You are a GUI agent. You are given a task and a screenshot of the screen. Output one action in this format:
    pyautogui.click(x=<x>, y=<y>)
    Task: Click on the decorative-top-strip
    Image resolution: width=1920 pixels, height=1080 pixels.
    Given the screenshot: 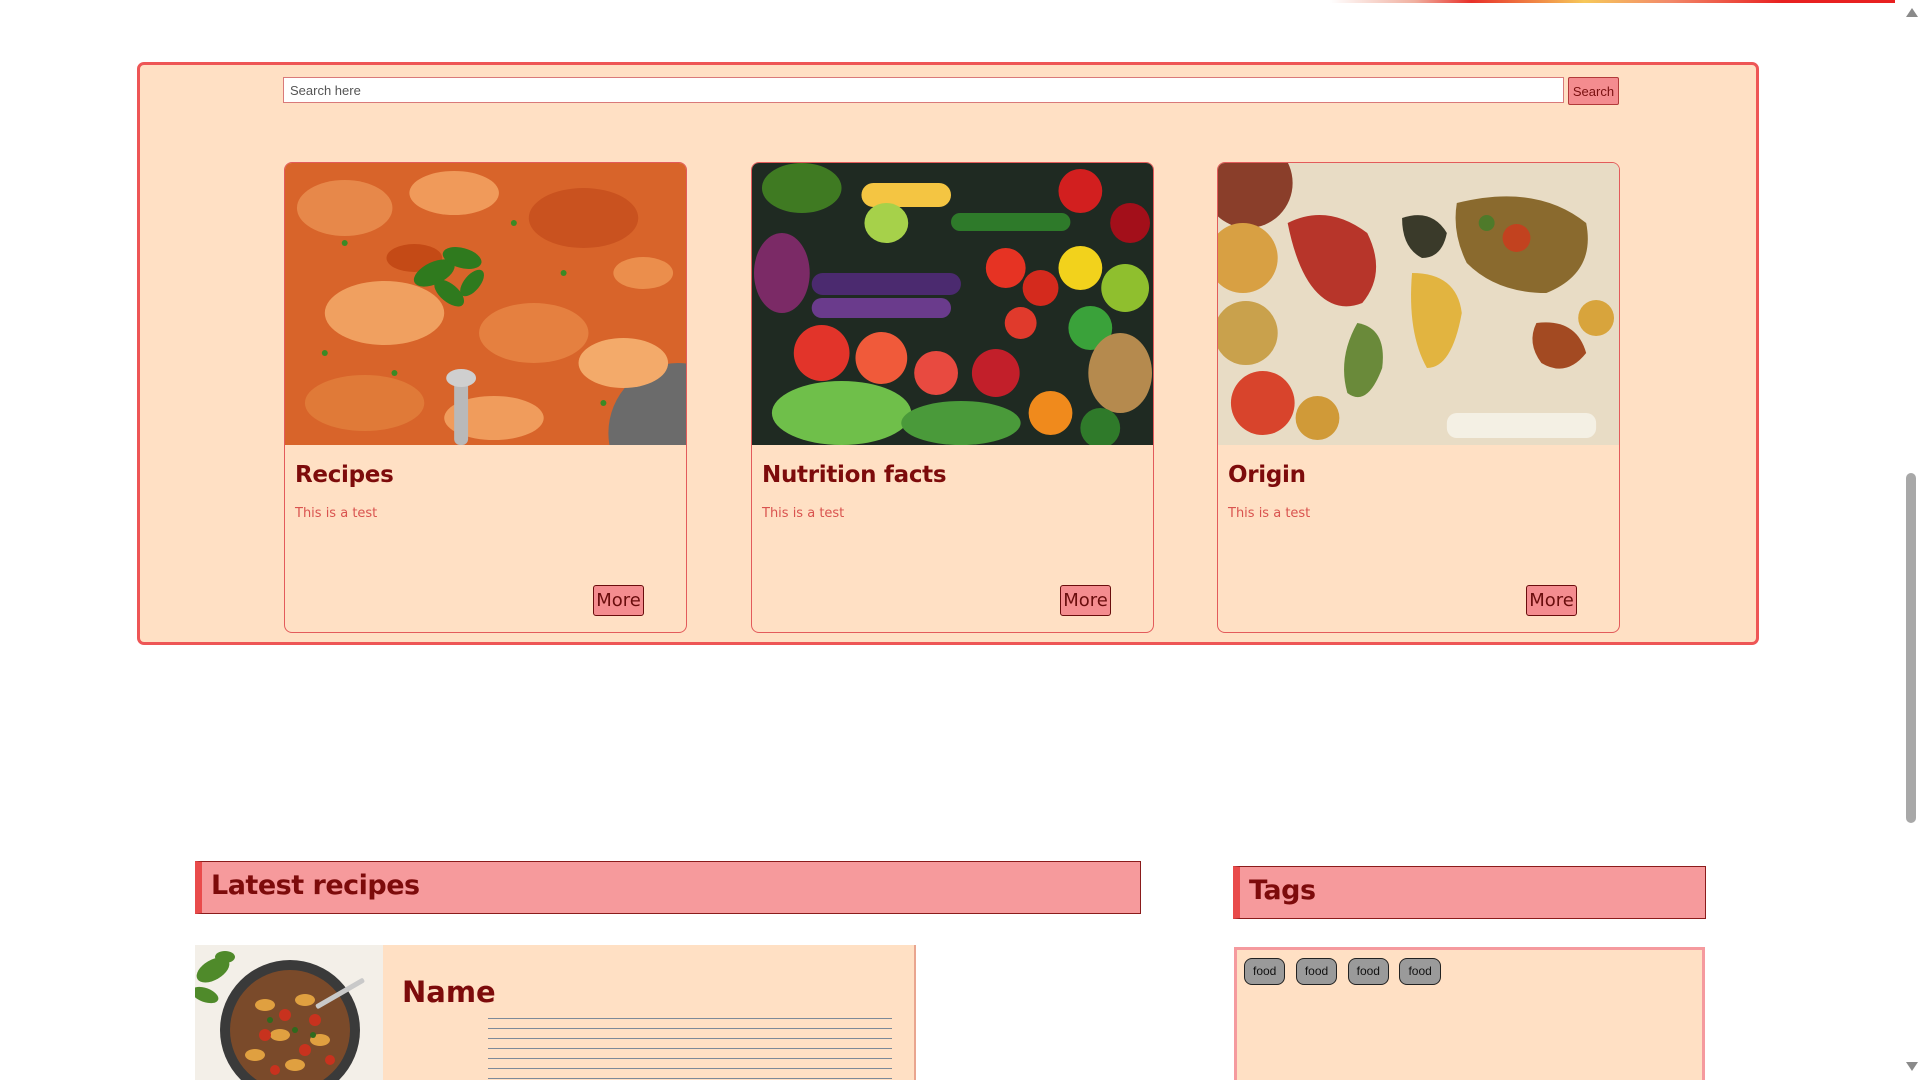 What is the action you would take?
    pyautogui.click(x=1612, y=1)
    